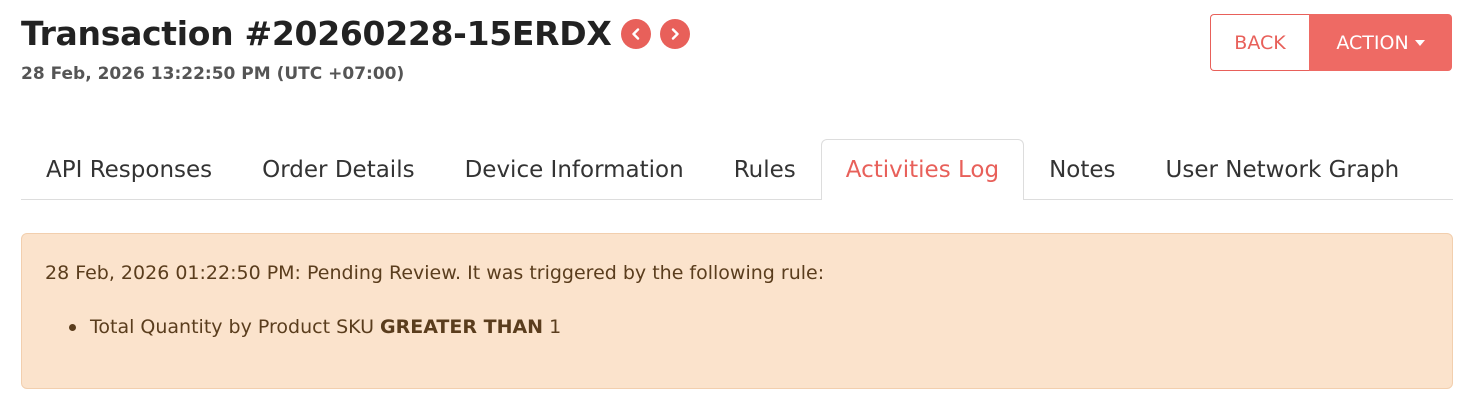 Image resolution: width=1476 pixels, height=415 pixels. I want to click on tab-user-network-graph: User Network Graph, so click(1283, 169).